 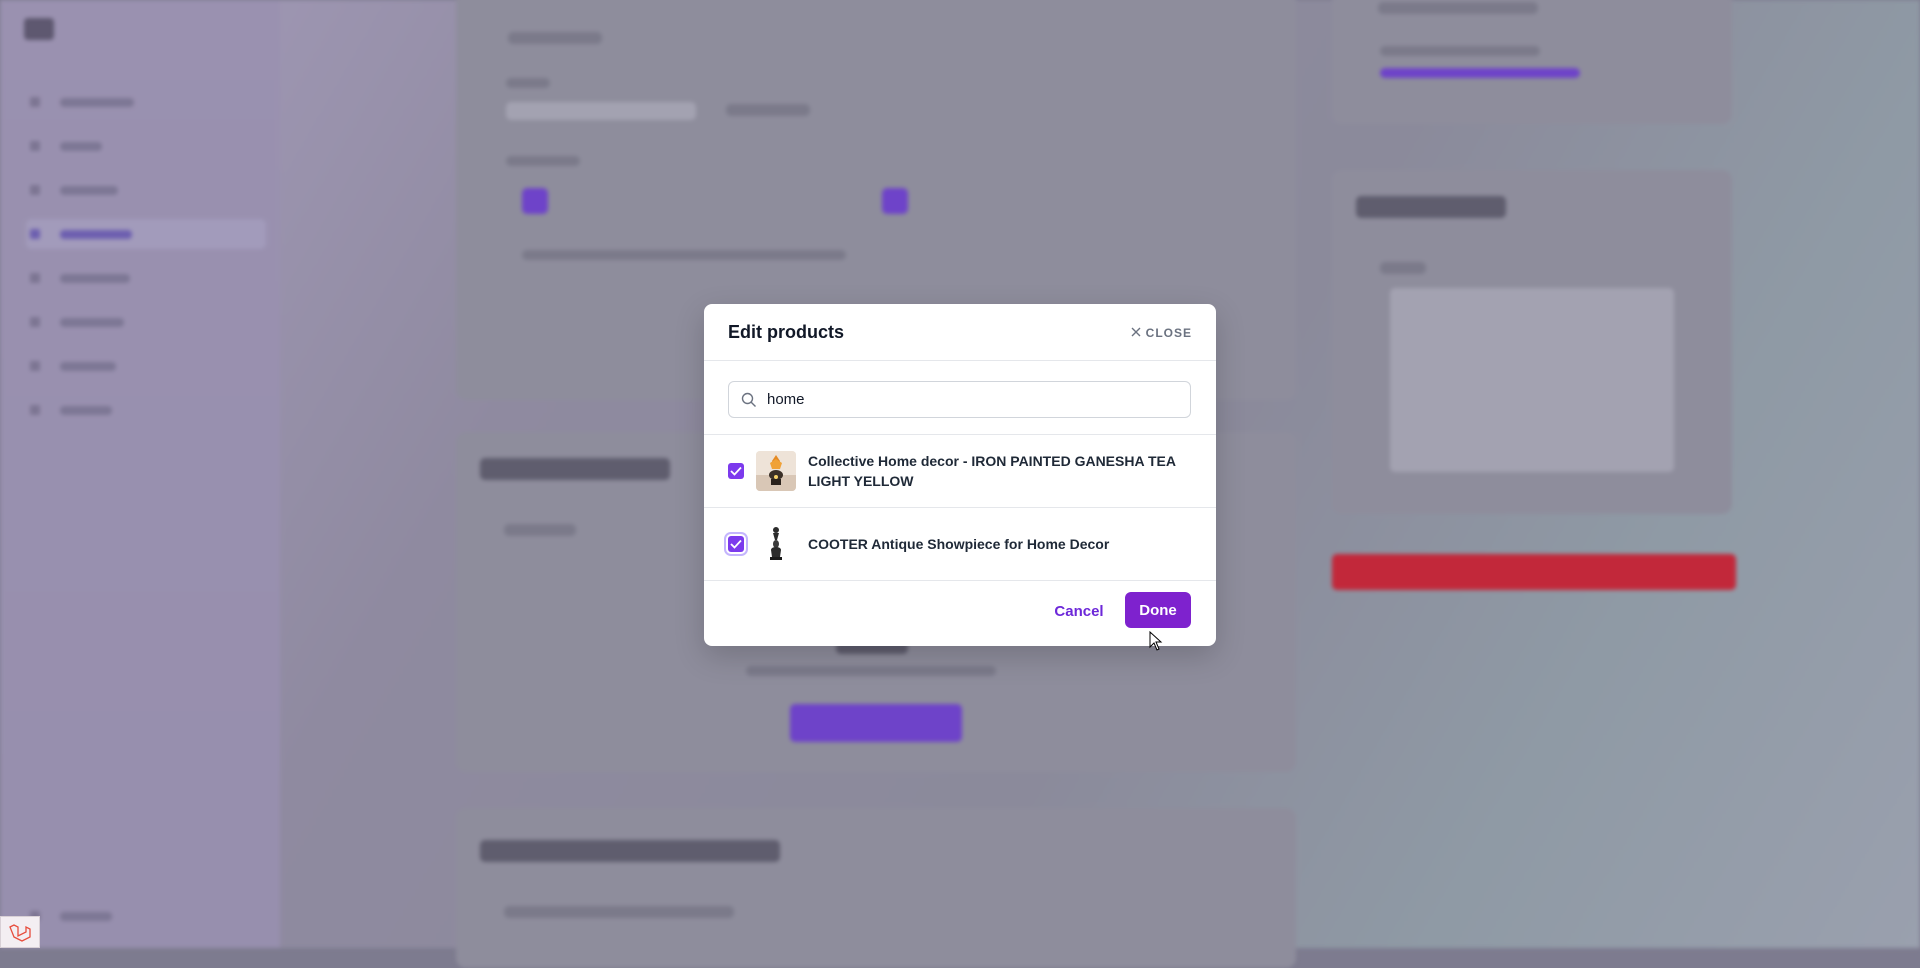 I want to click on close-button: CLOSE, so click(x=1161, y=333).